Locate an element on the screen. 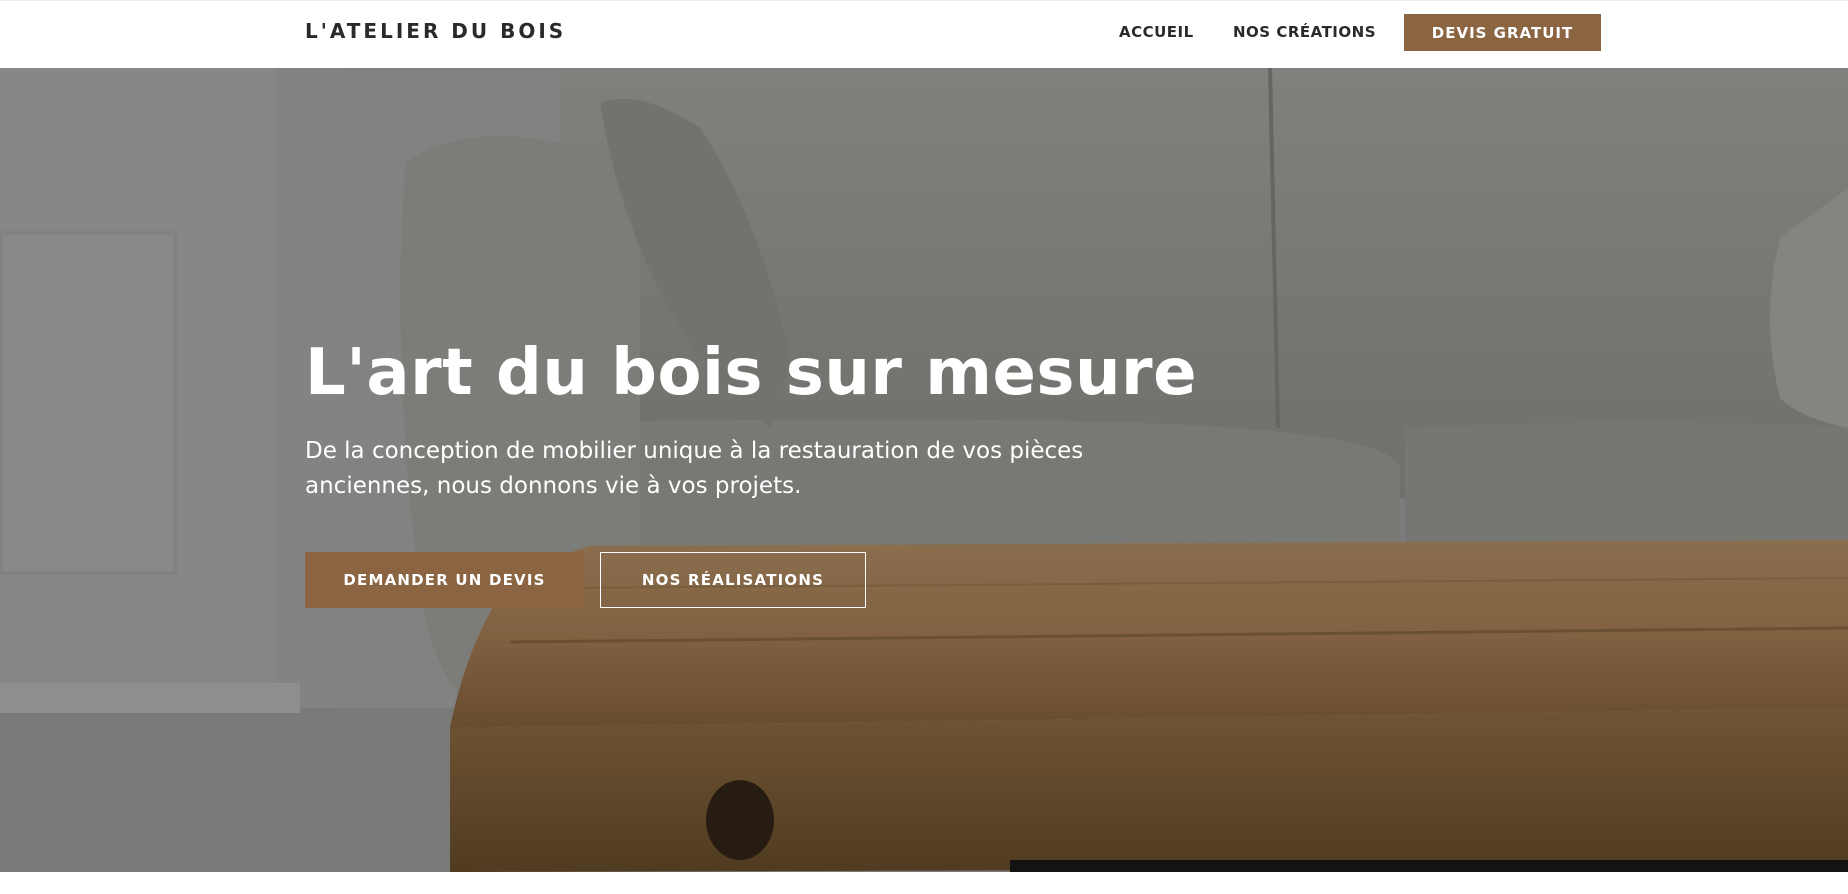 This screenshot has width=1848, height=894. nav-link-home: ACCUEIL is located at coordinates (1156, 32).